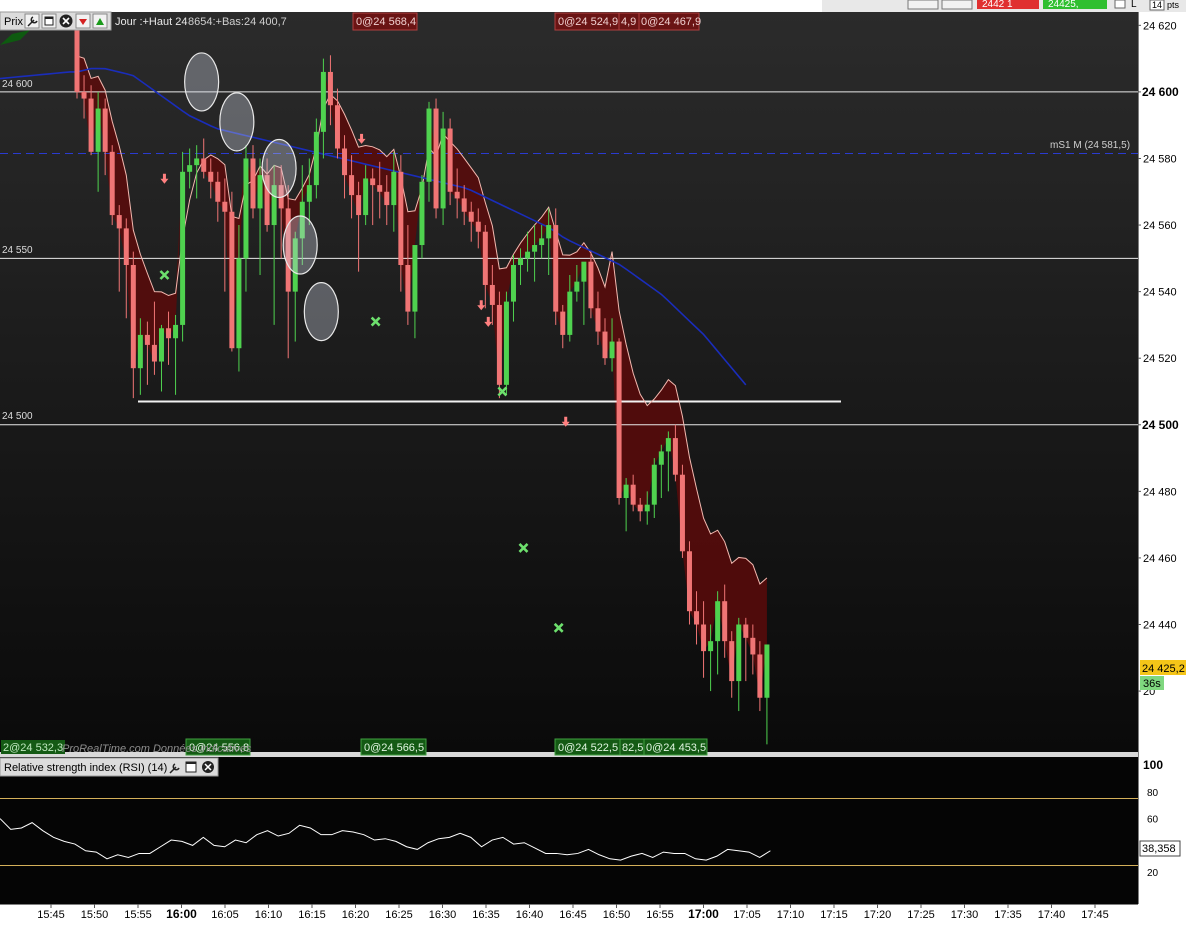 This screenshot has width=1186, height=926. I want to click on rsi-axis, so click(1162, 830).